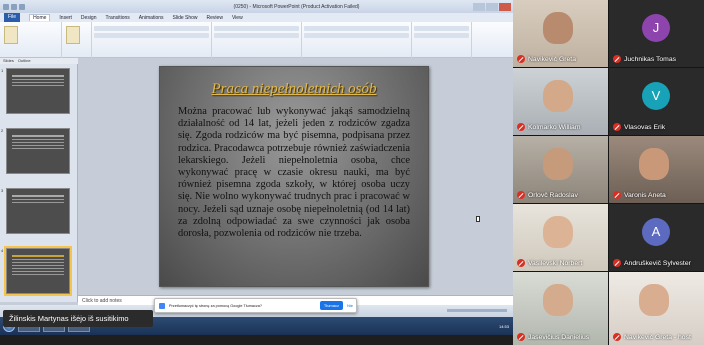  I want to click on maximize-button, so click(492, 6).